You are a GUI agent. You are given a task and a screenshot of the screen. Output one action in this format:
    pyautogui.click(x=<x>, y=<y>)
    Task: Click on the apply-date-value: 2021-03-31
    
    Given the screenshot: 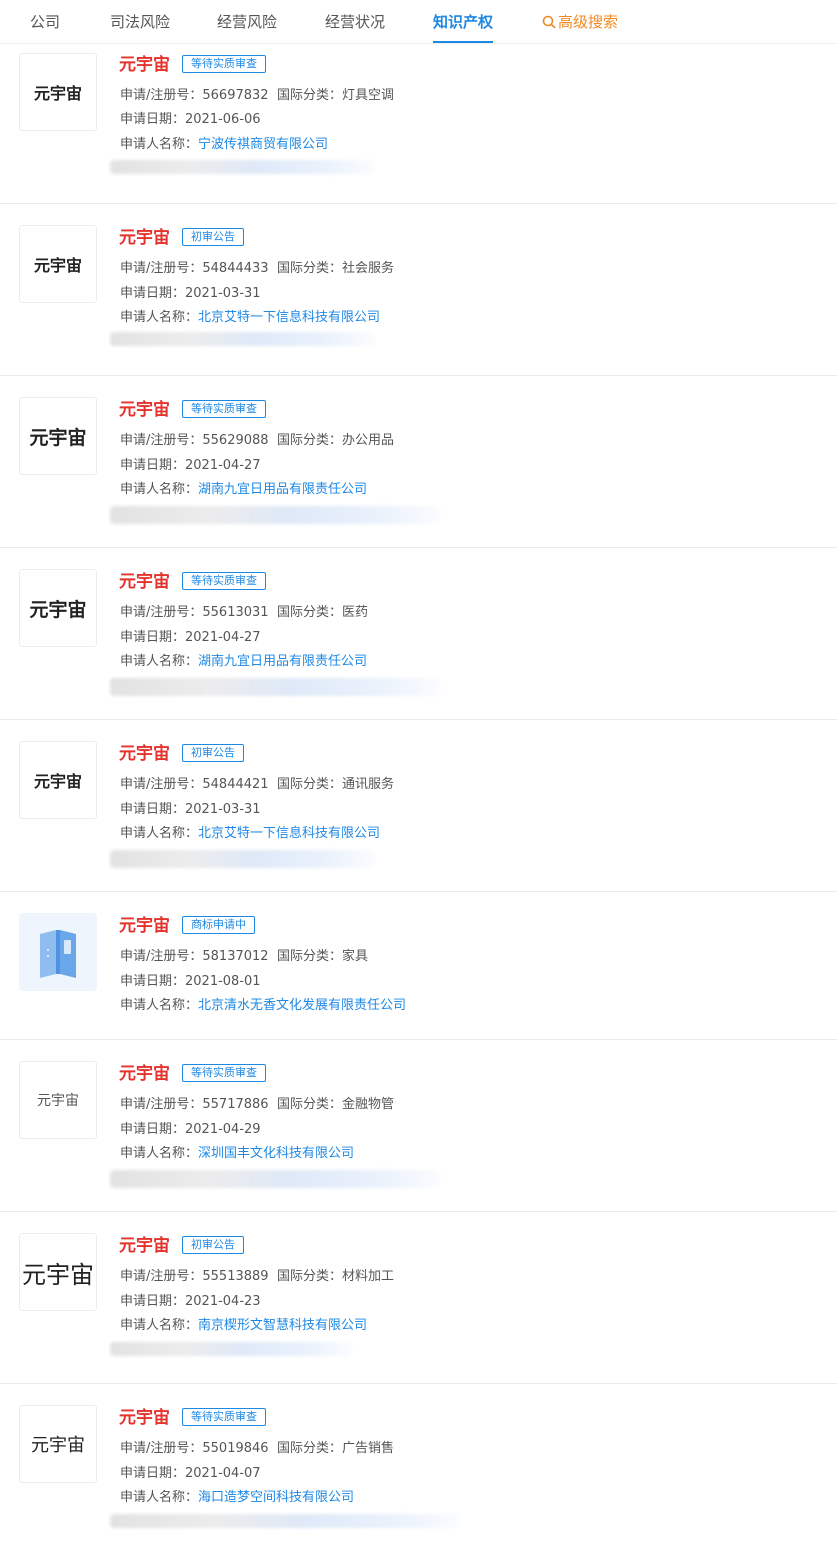 What is the action you would take?
    pyautogui.click(x=223, y=809)
    